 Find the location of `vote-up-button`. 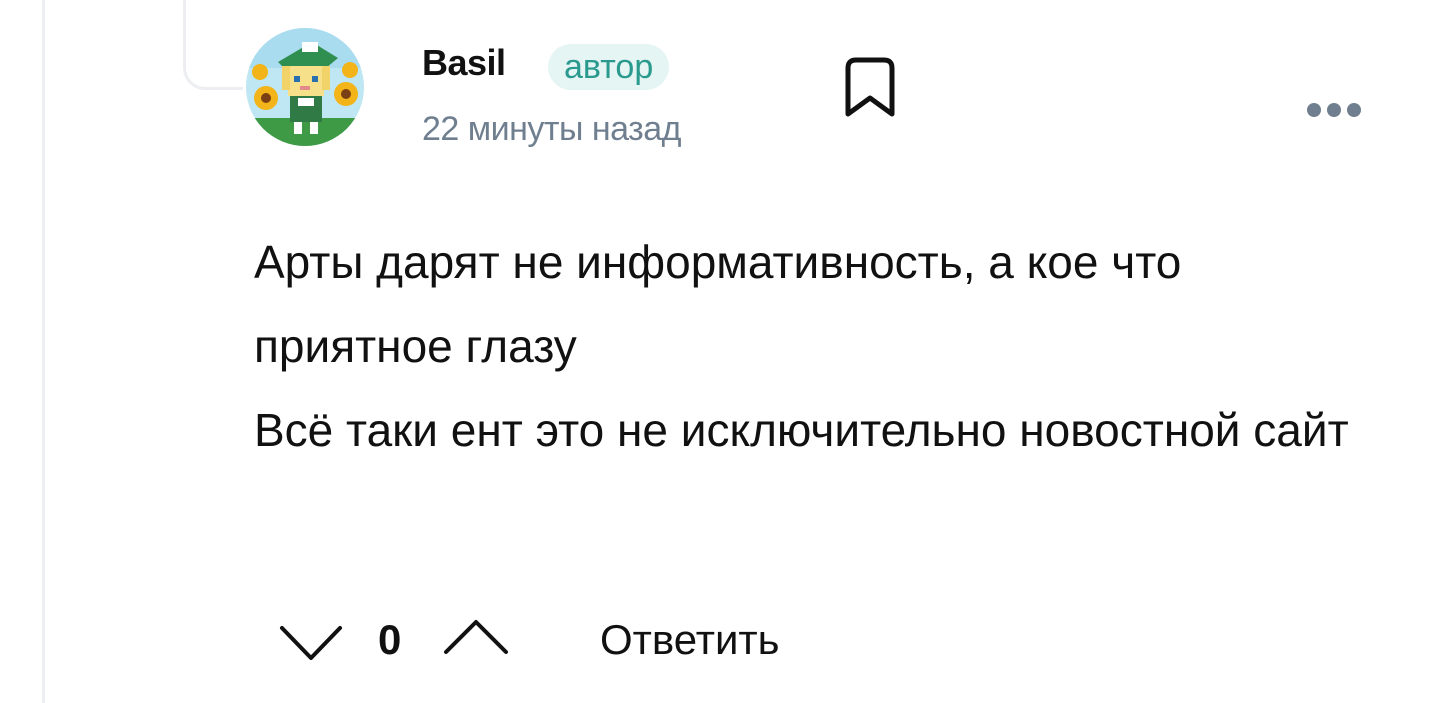

vote-up-button is located at coordinates (476, 637).